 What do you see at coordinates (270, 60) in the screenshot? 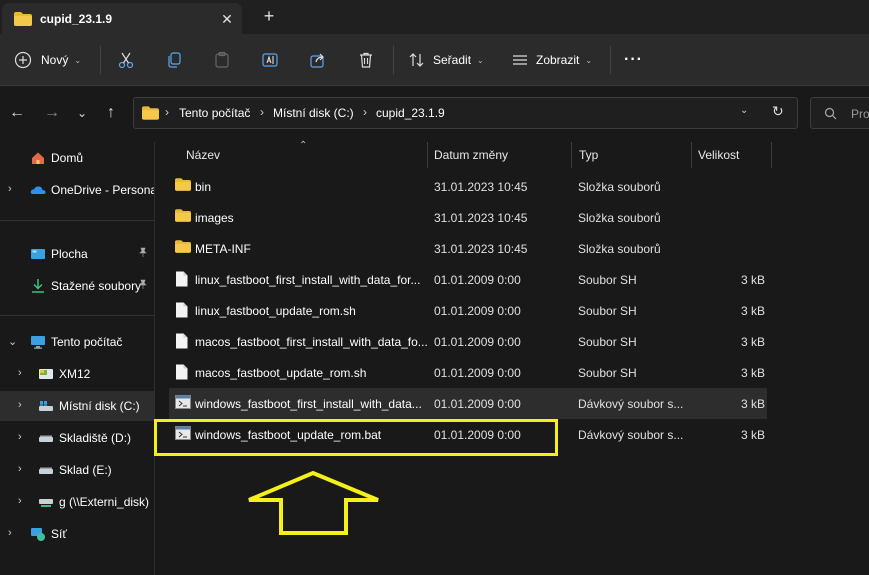
I see `rename-button` at bounding box center [270, 60].